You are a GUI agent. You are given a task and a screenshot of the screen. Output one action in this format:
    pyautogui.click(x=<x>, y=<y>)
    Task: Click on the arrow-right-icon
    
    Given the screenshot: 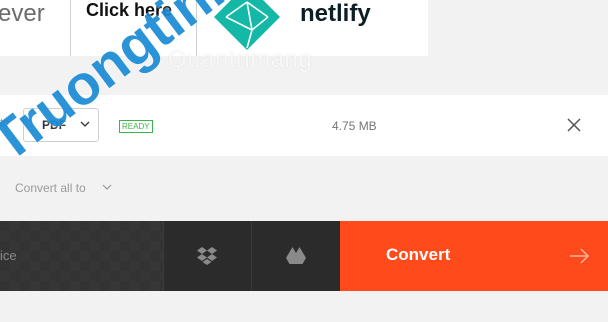 What is the action you would take?
    pyautogui.click(x=580, y=256)
    